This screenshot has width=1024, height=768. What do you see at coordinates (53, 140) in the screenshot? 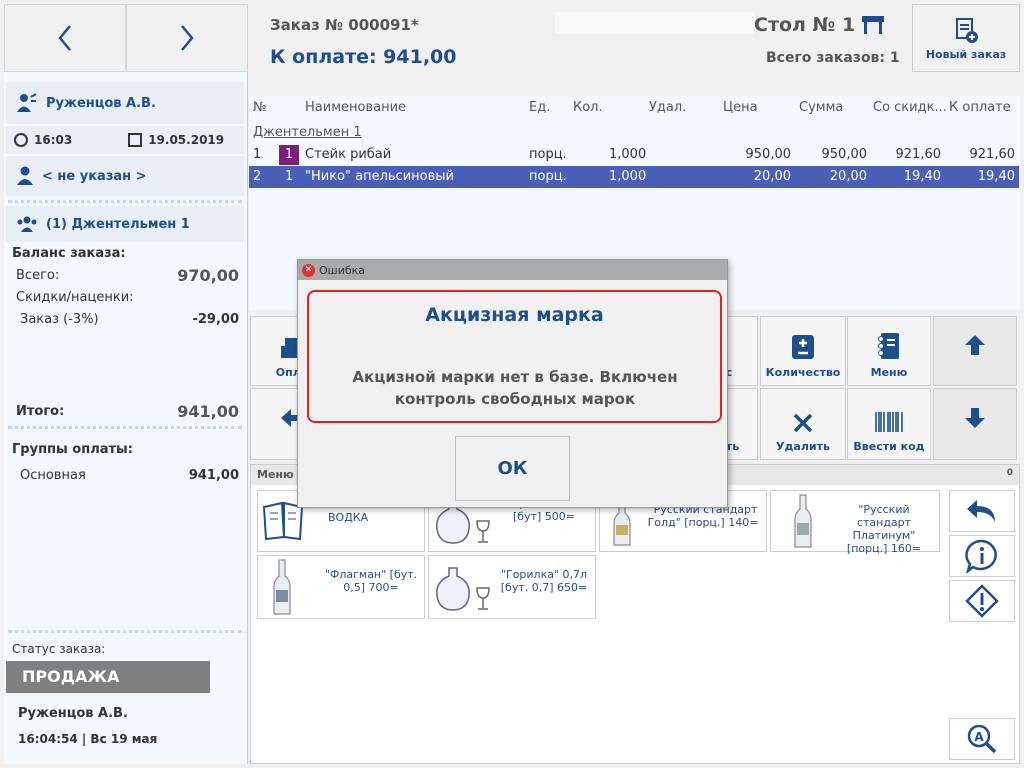
I see `order-time: 16:03` at bounding box center [53, 140].